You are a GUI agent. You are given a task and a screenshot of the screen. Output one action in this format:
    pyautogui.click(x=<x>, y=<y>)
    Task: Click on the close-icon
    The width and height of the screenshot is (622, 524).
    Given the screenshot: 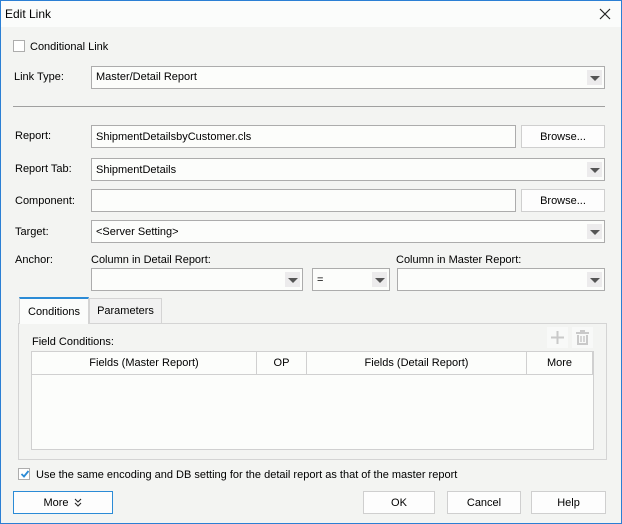 What is the action you would take?
    pyautogui.click(x=605, y=14)
    